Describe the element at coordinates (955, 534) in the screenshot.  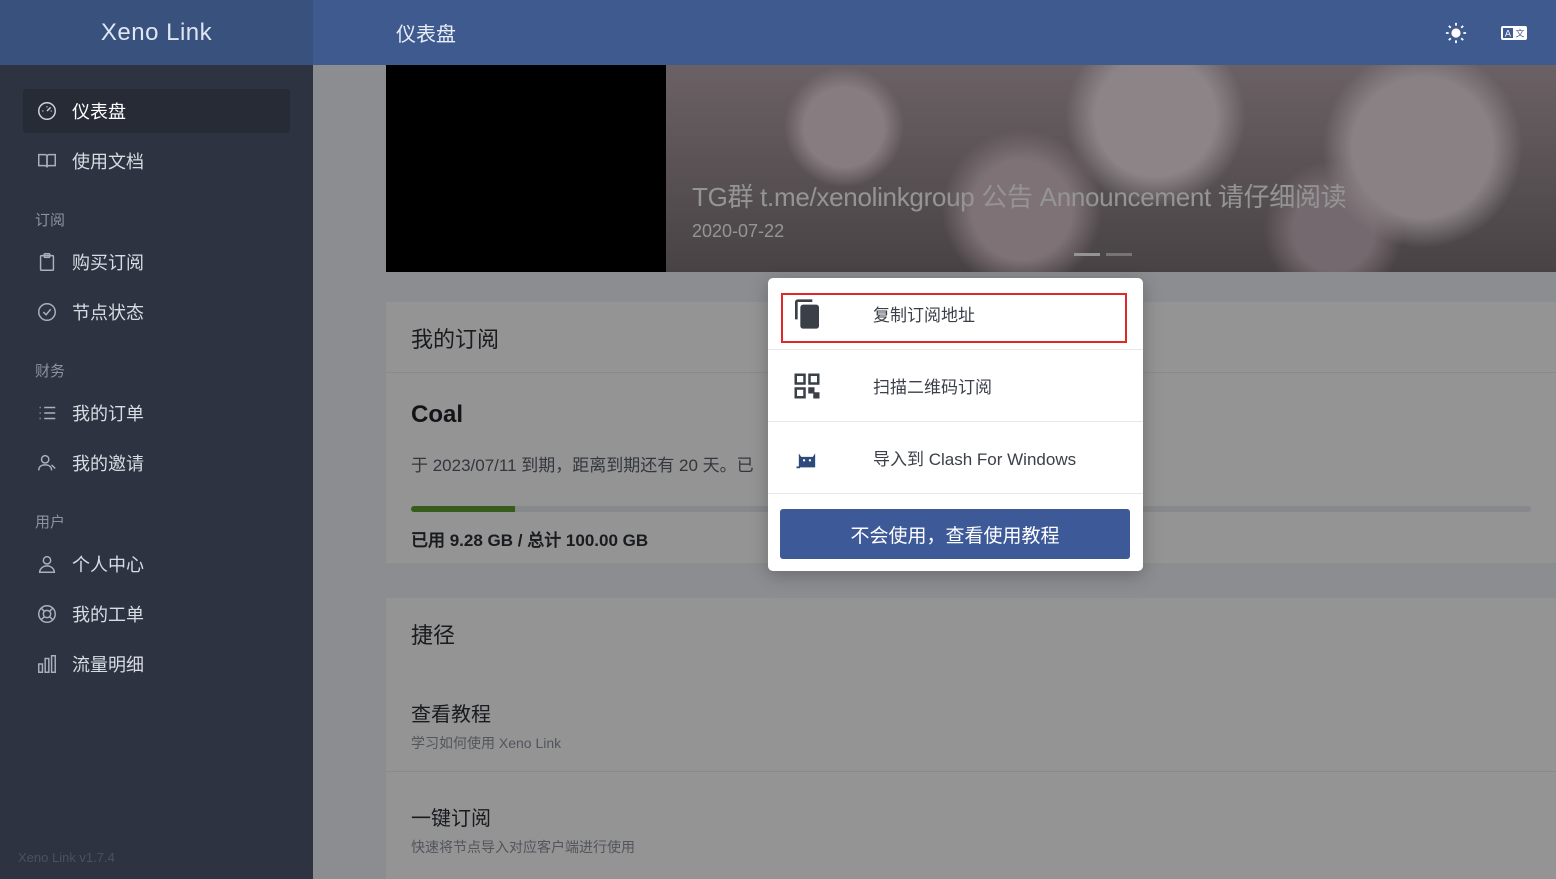
I see `view-tutorial-button: 不会使用，查看使用教程` at that location.